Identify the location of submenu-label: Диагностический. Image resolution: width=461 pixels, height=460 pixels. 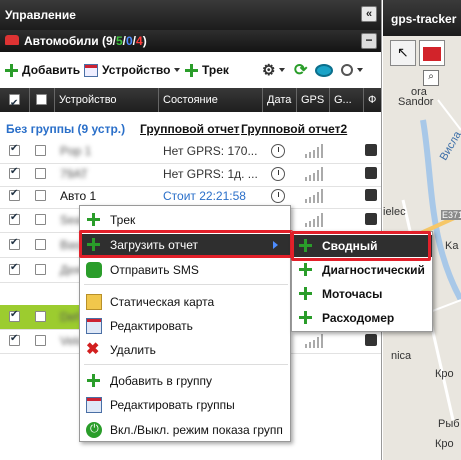
(373, 270).